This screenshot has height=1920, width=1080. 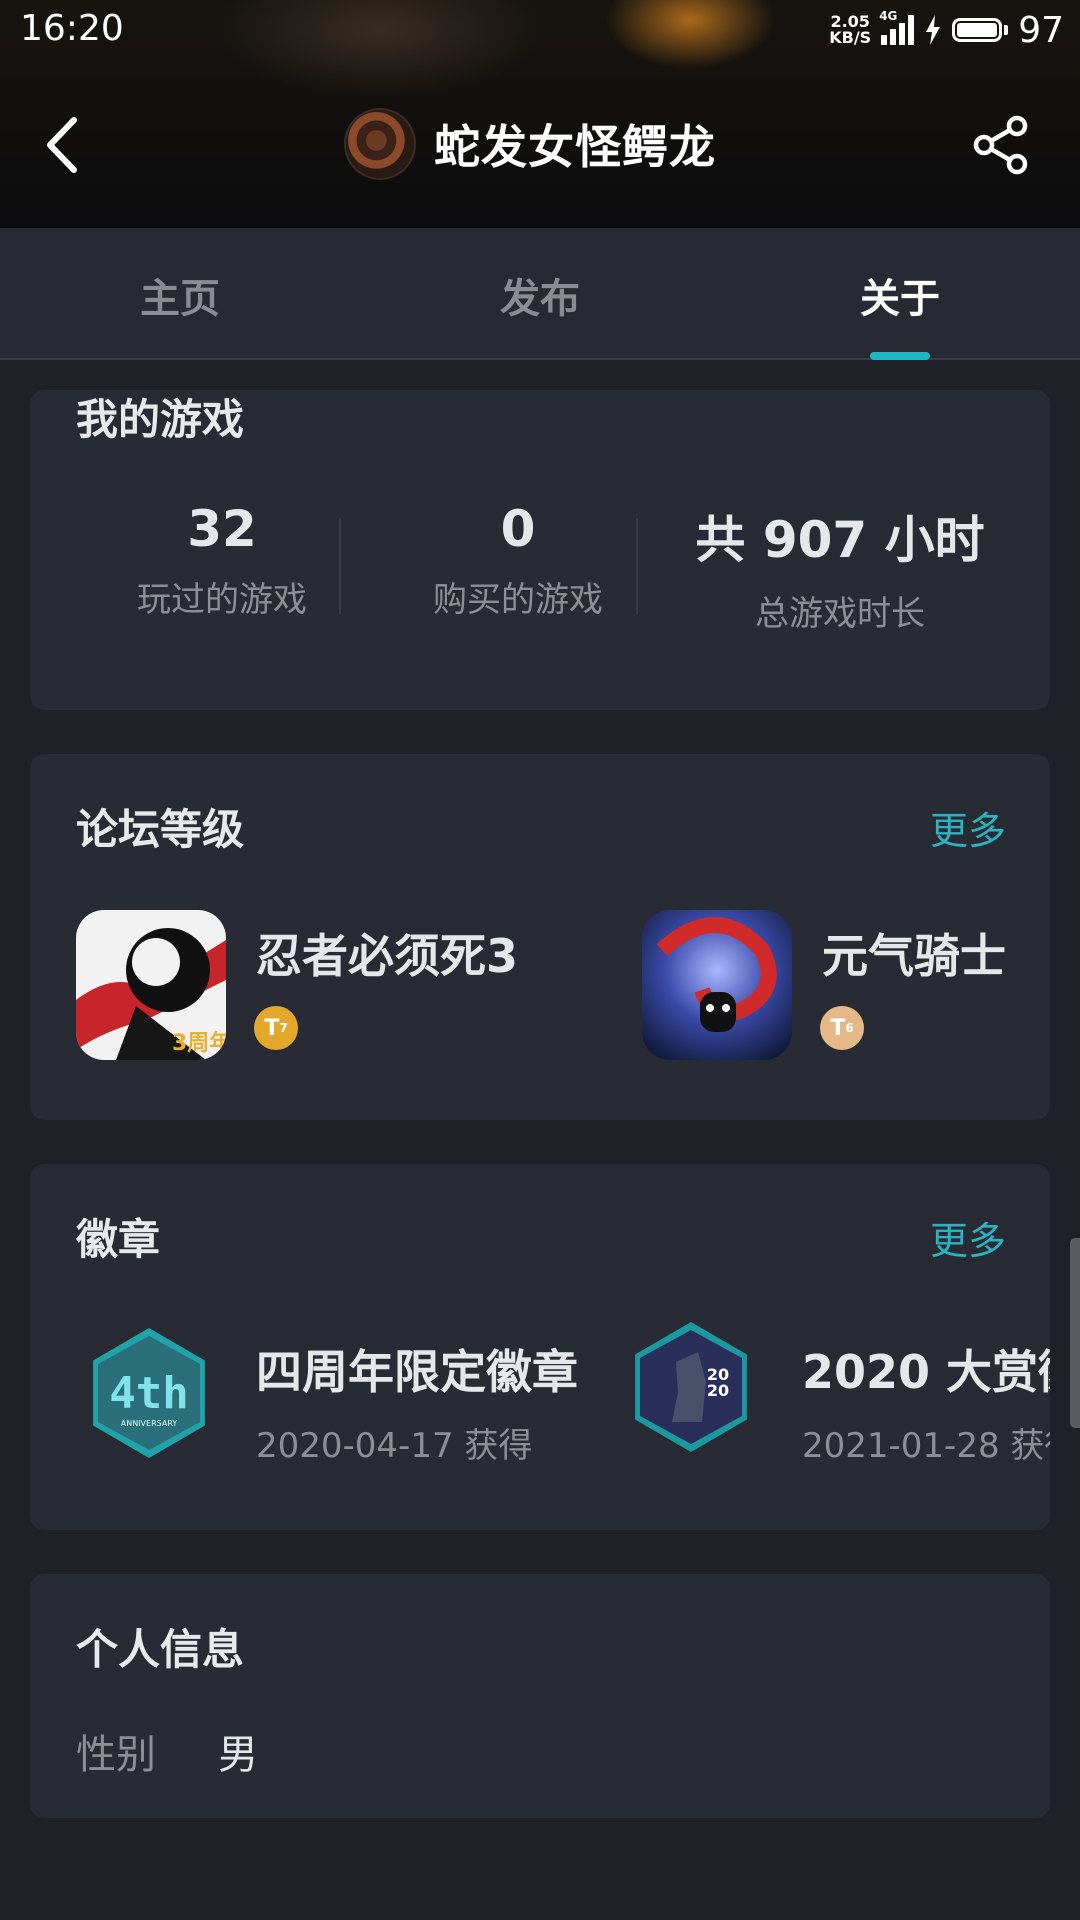 I want to click on gender-label: 性别, so click(x=116, y=1755).